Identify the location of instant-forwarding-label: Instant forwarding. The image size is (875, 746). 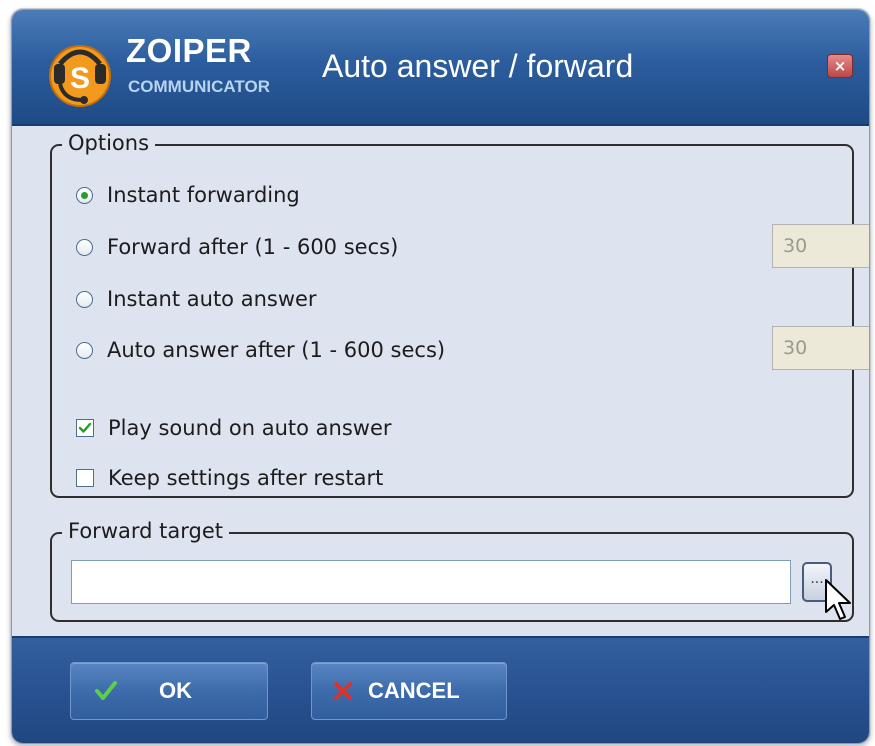
(203, 195).